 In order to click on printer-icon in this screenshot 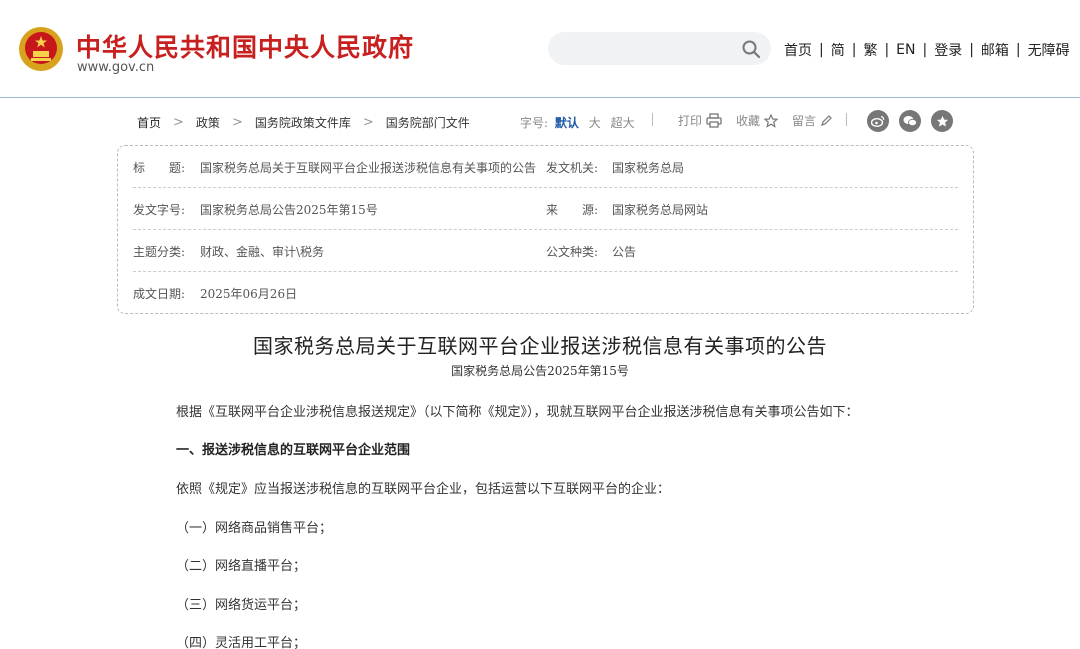, I will do `click(714, 120)`.